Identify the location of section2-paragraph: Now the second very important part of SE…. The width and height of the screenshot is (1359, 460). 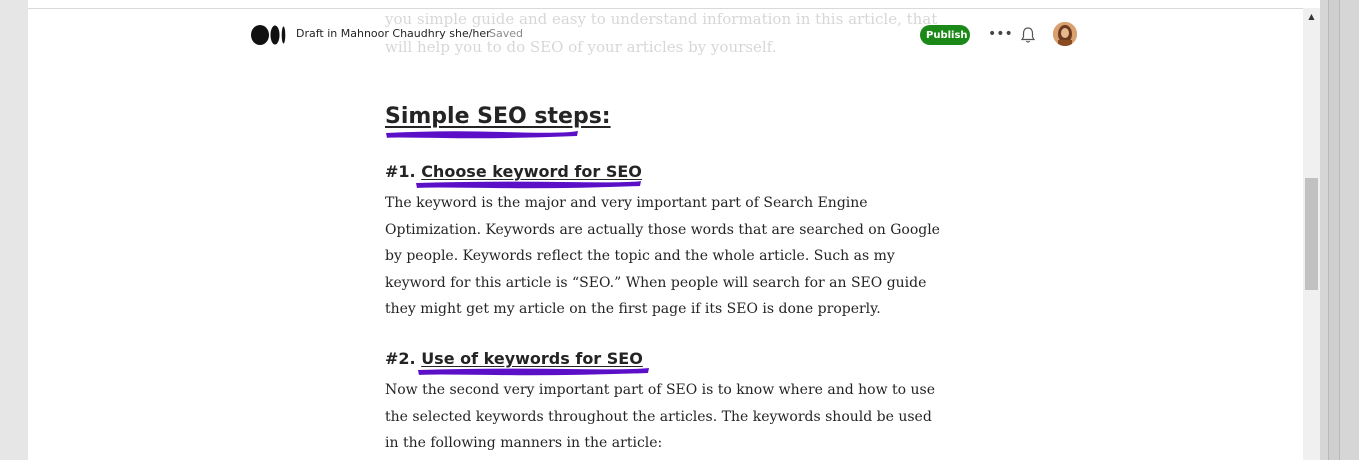
(670, 417).